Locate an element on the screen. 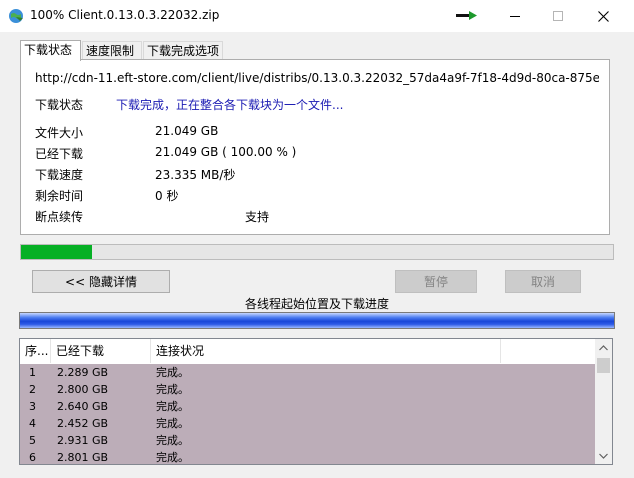 This screenshot has height=478, width=634. file-size-value: 21.049 GB is located at coordinates (187, 131).